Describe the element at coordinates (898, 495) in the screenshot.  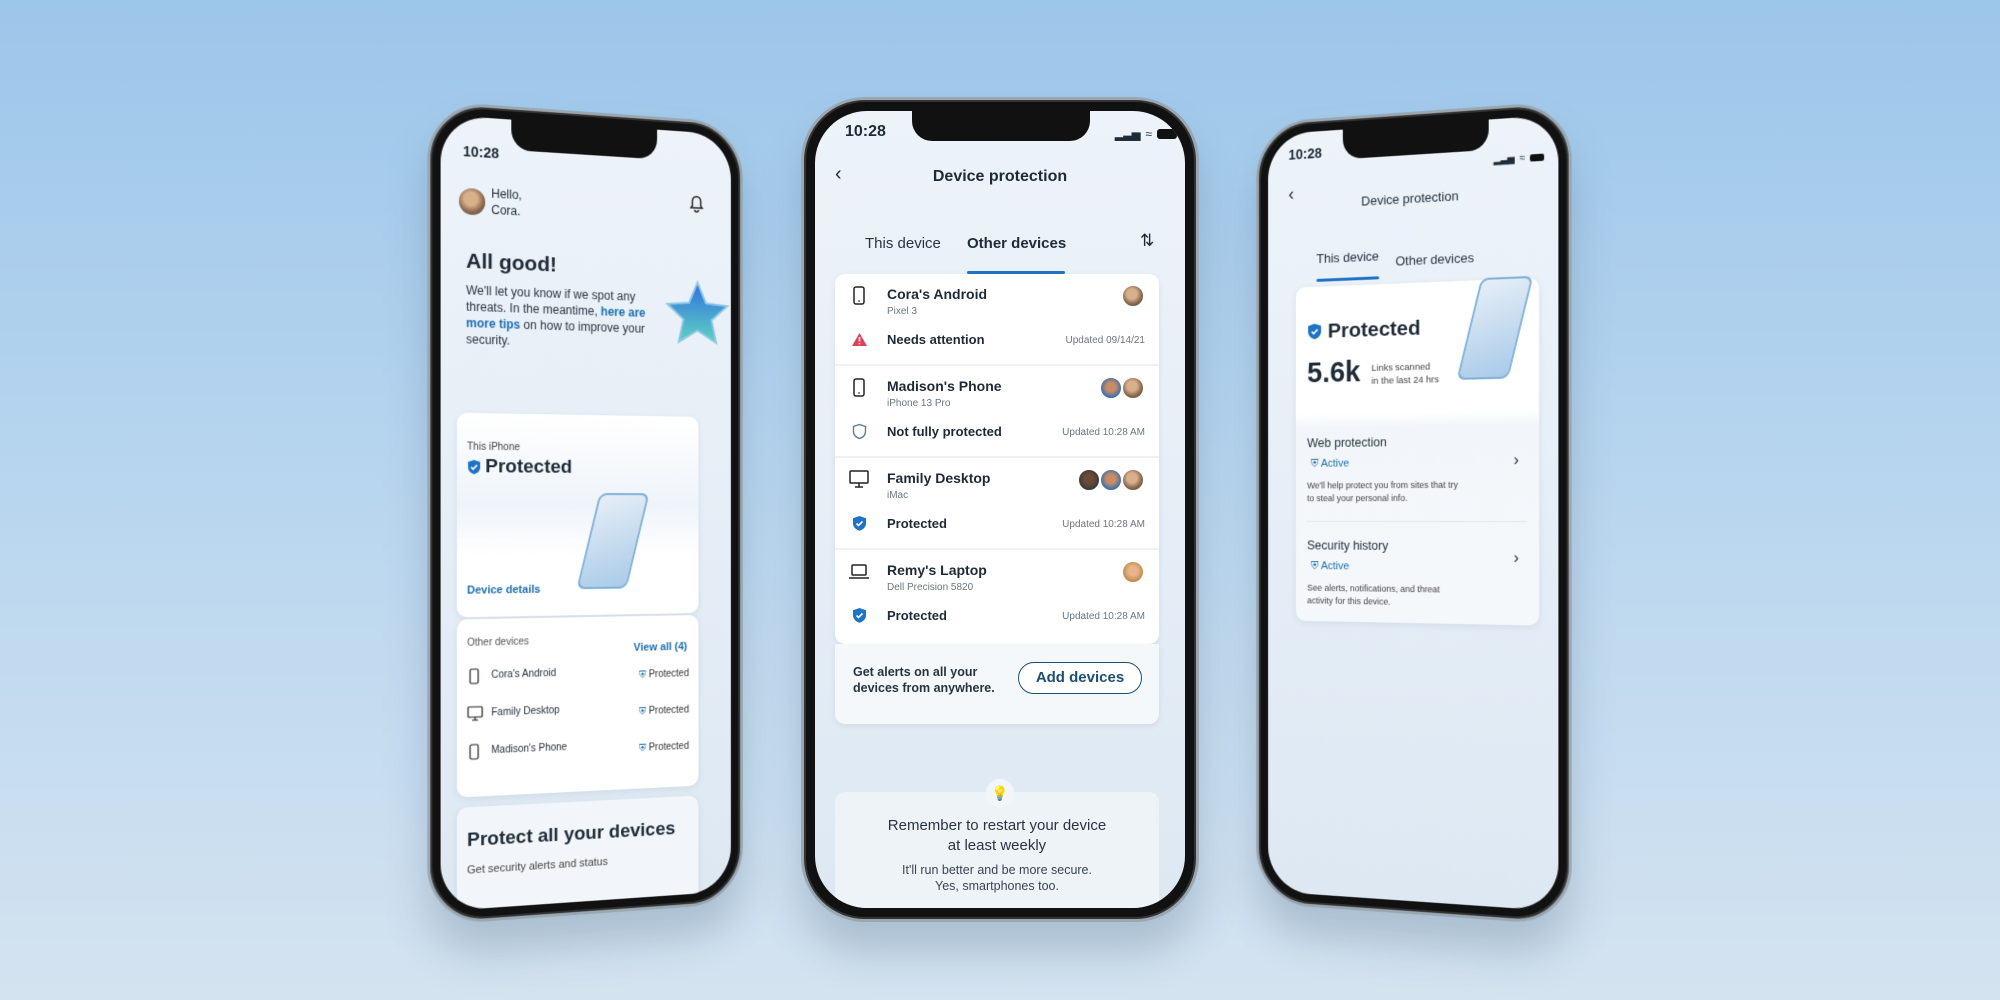
I see `device-model: iMac` at that location.